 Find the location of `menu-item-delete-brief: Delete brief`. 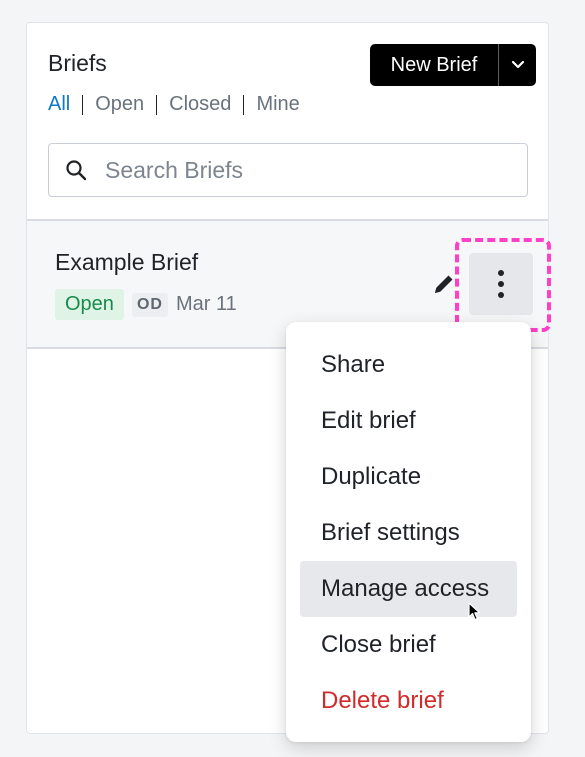

menu-item-delete-brief: Delete brief is located at coordinates (408, 701).